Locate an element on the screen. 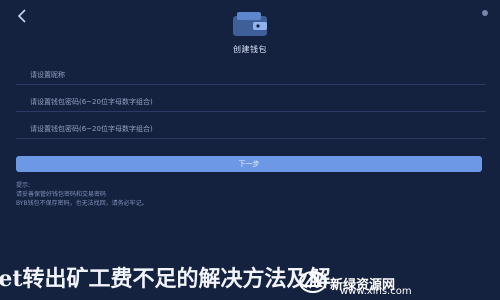  wallet-icon is located at coordinates (250, 25).